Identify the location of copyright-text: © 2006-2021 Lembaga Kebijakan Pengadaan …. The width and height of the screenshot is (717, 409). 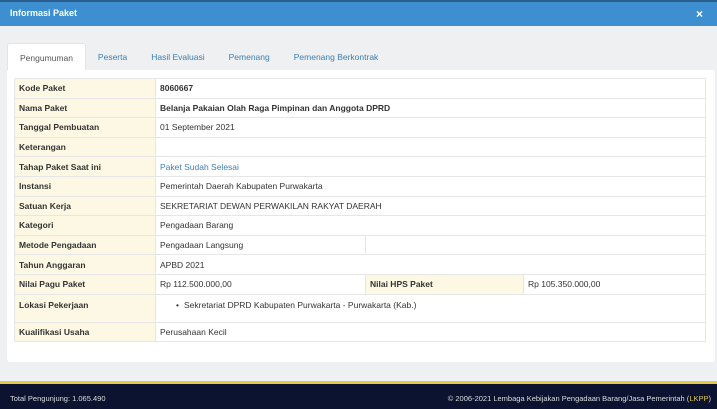
(568, 398).